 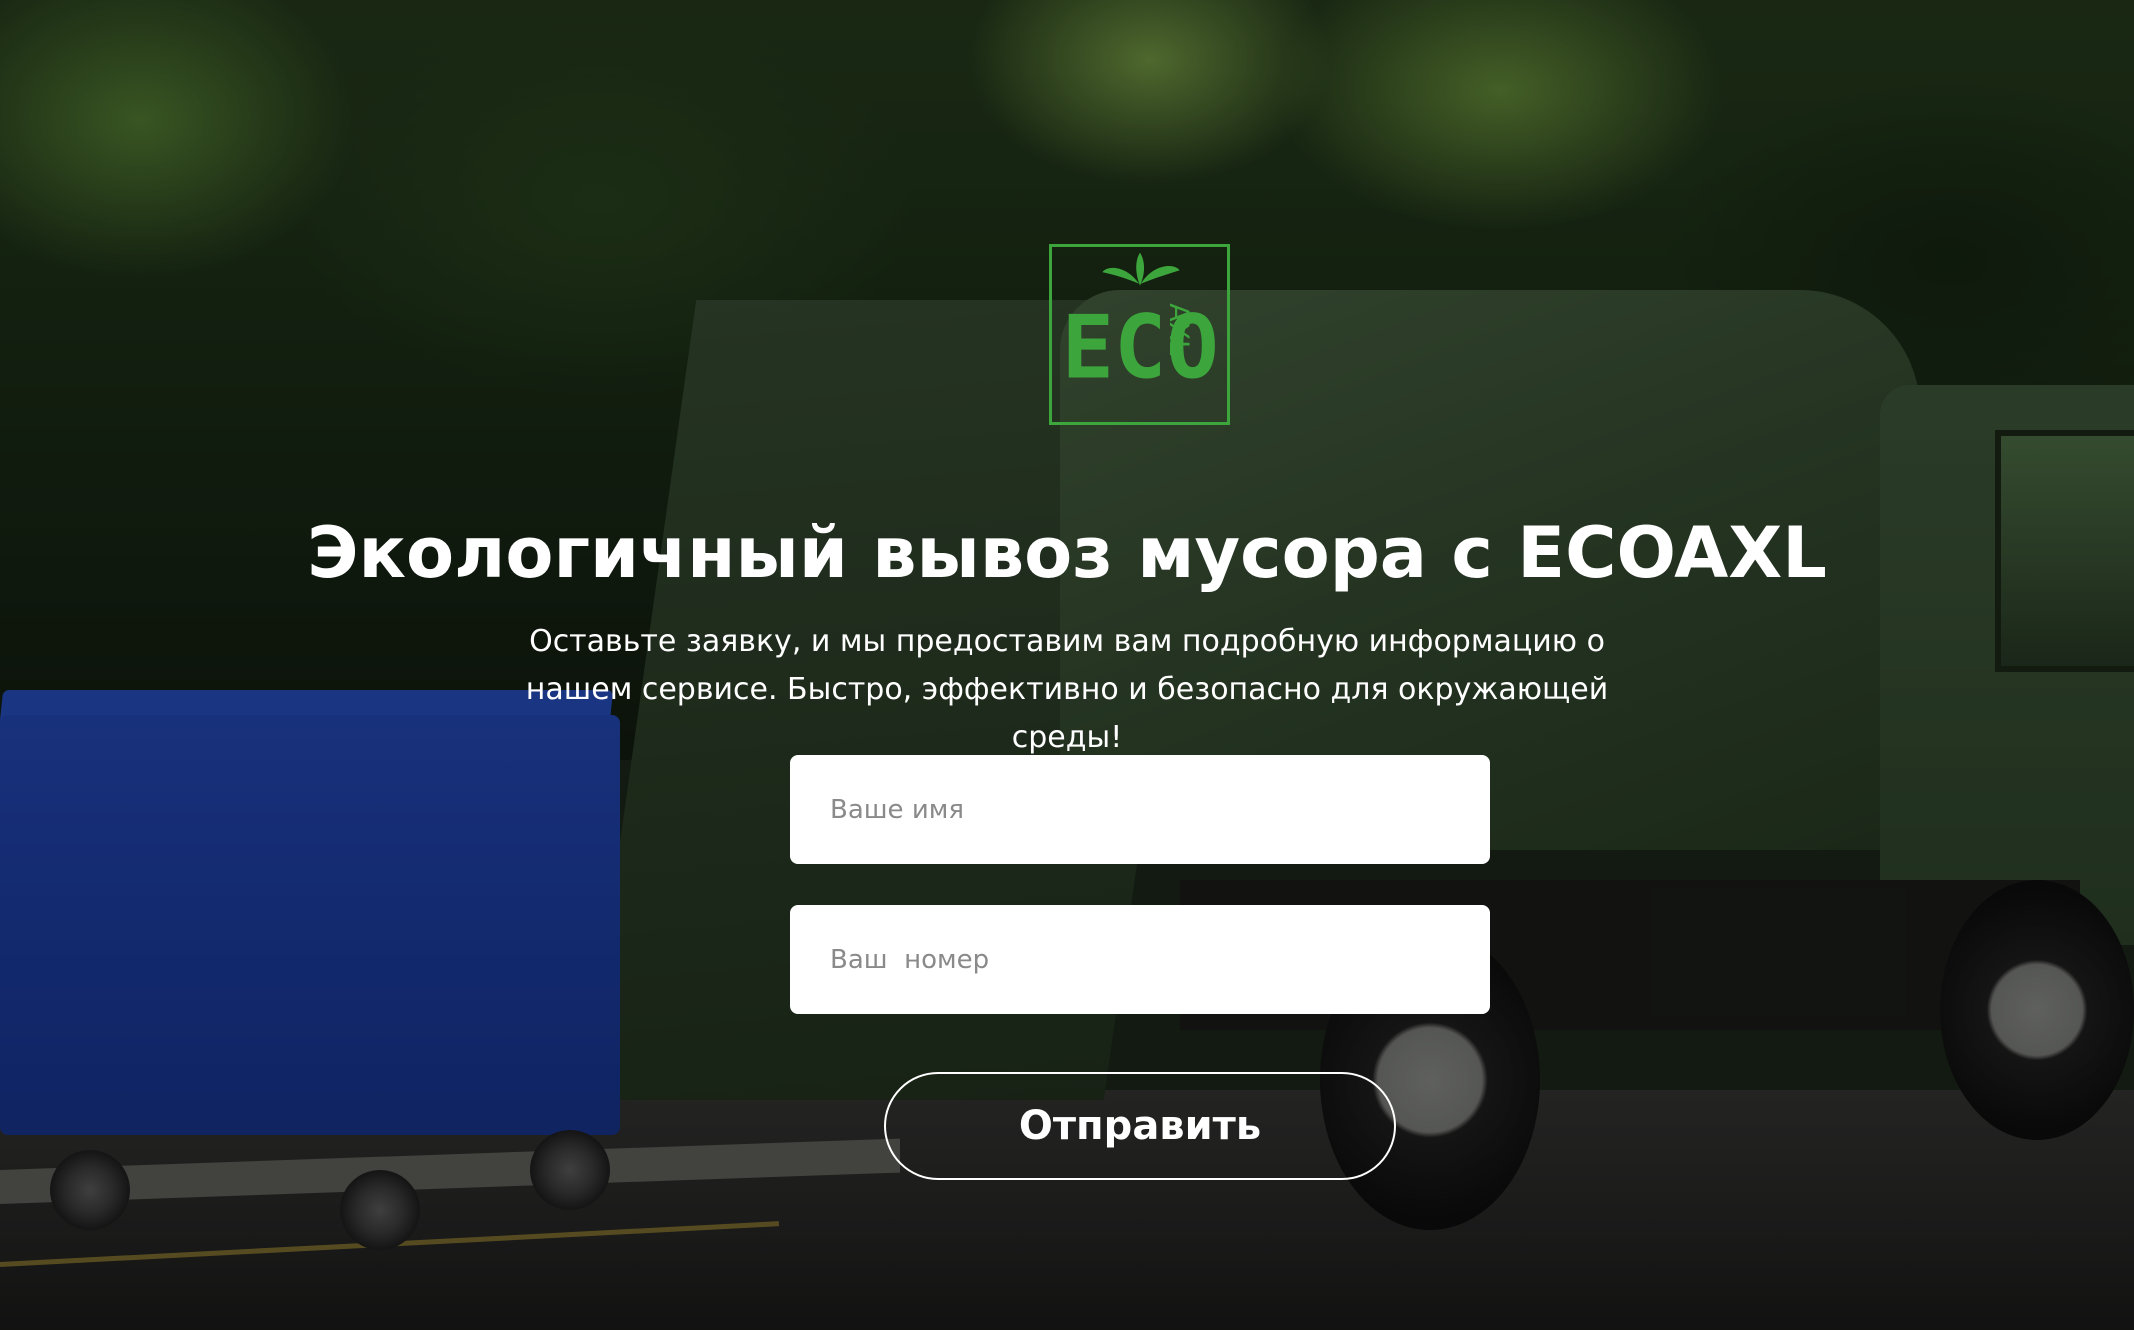 I want to click on logo-eco-text: ECO, so click(x=1140, y=348).